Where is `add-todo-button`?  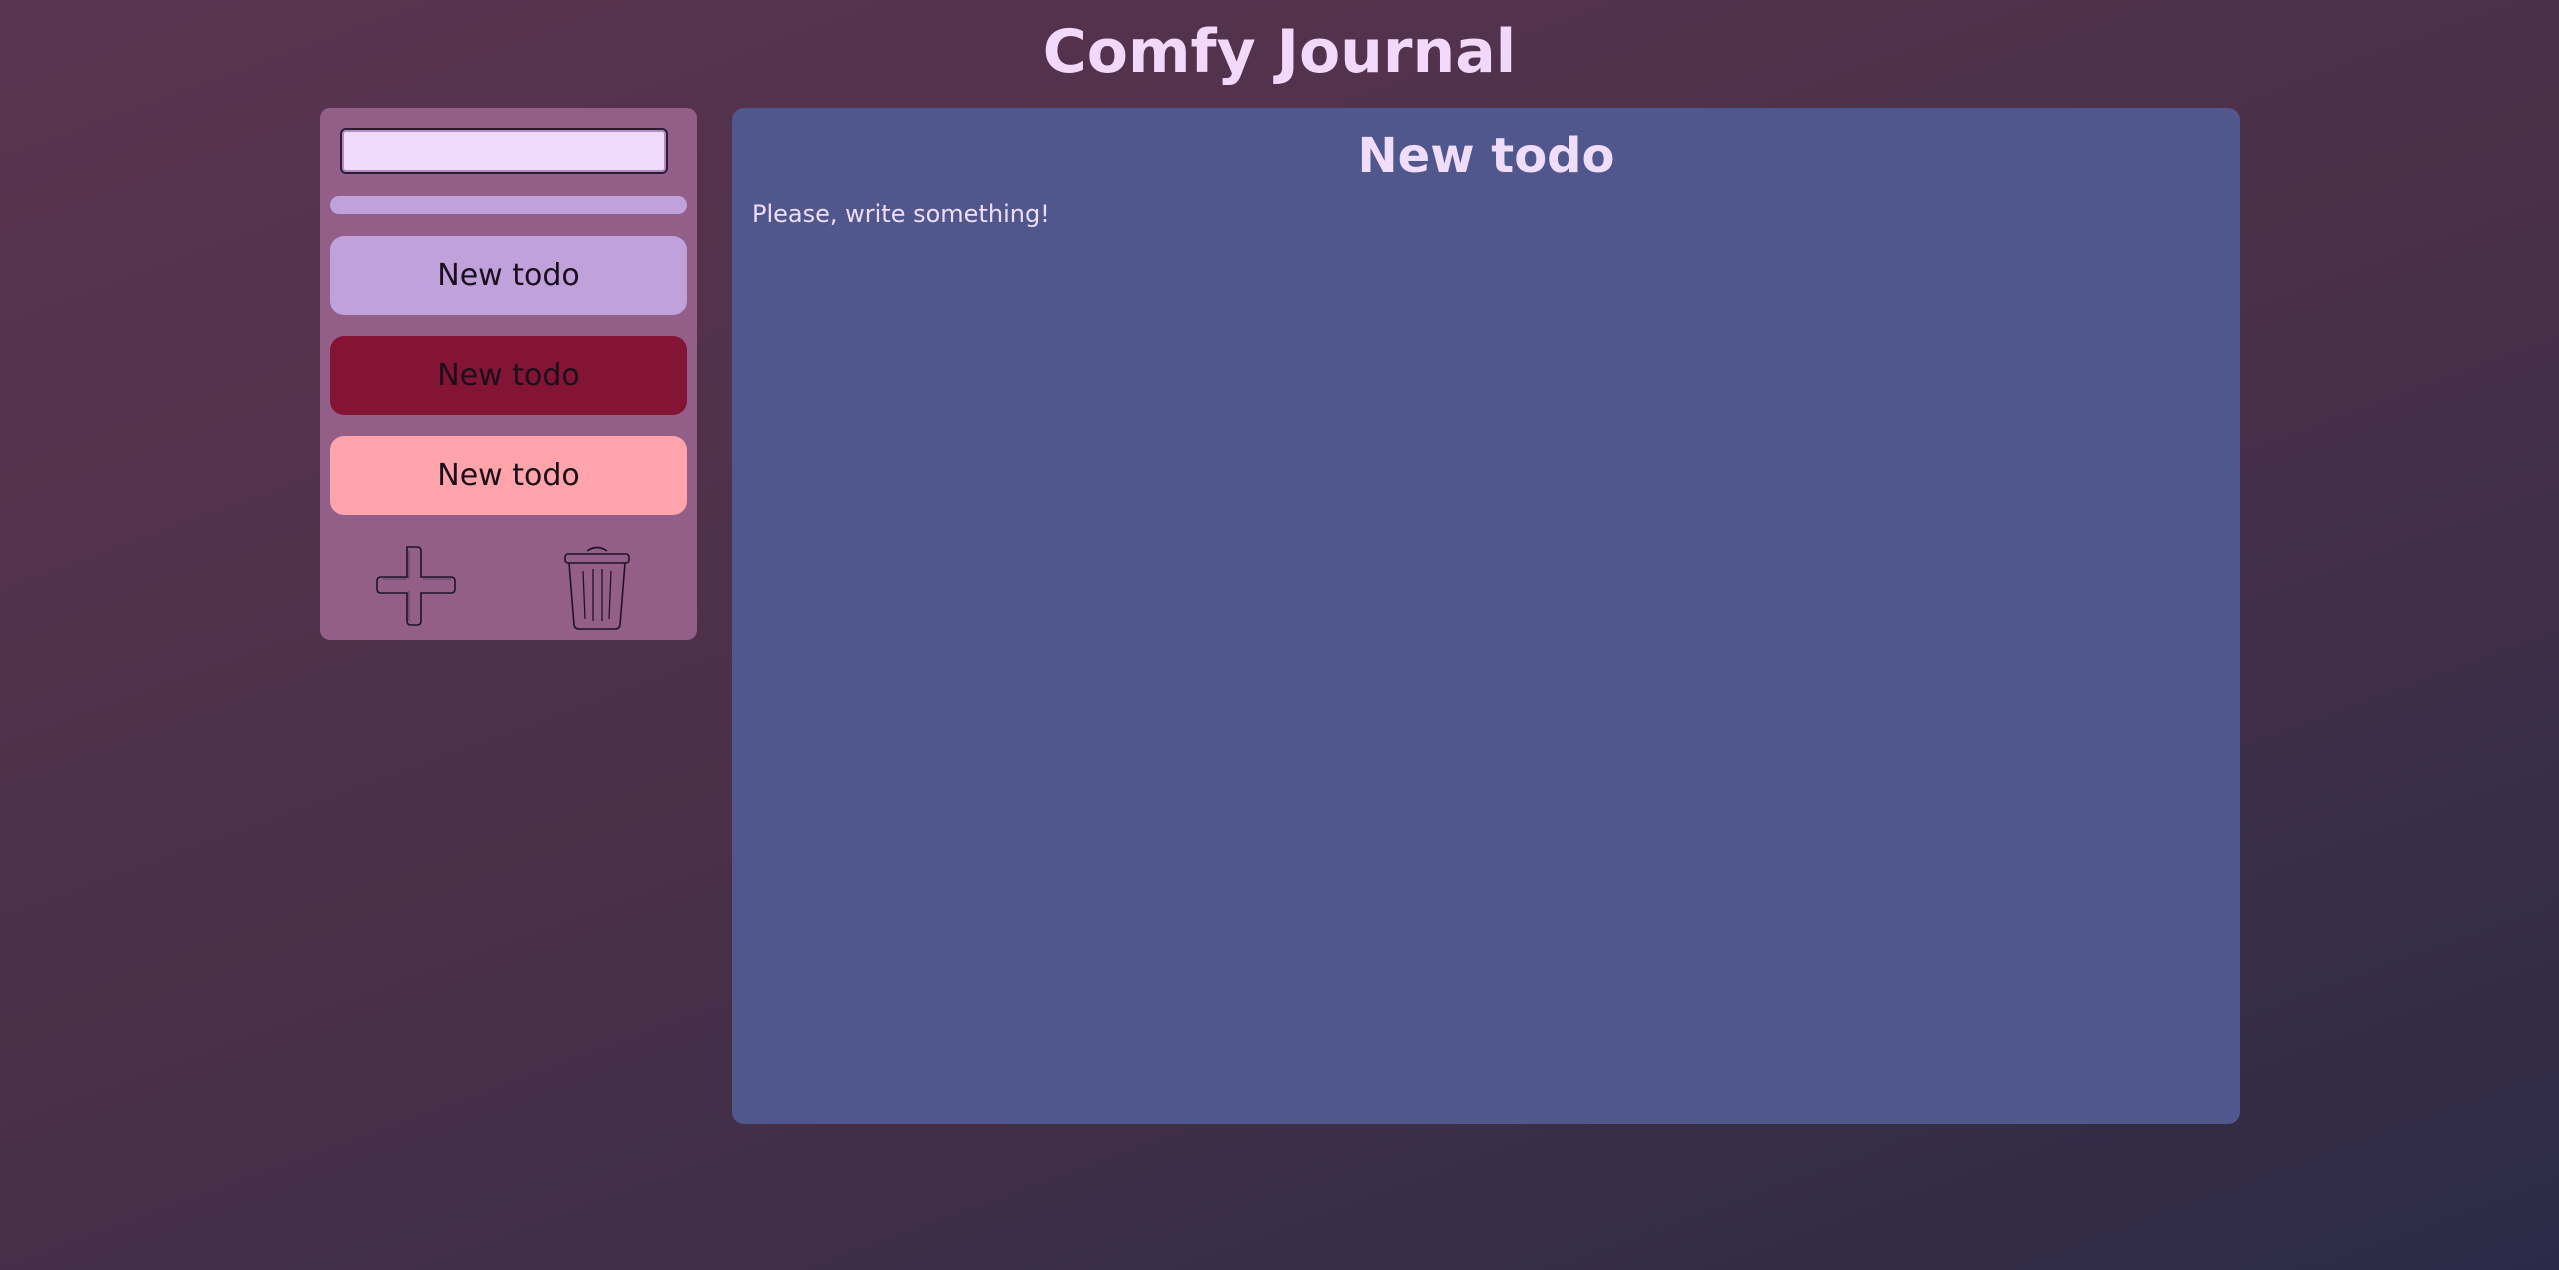 add-todo-button is located at coordinates (416, 586).